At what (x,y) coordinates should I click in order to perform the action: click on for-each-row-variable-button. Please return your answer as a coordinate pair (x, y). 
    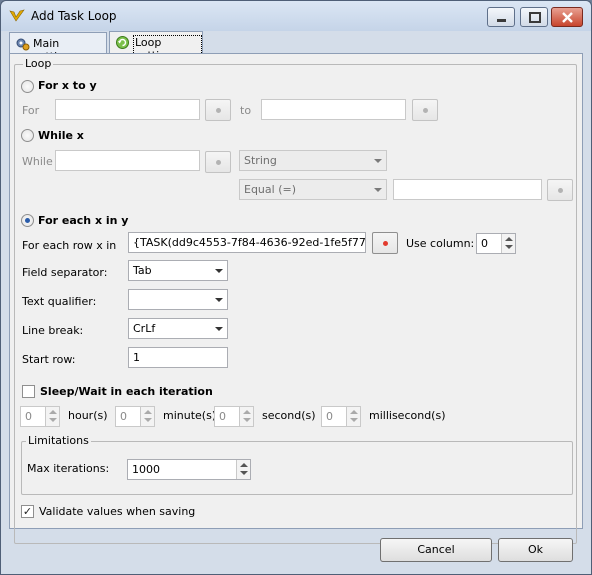
    Looking at the image, I should click on (385, 243).